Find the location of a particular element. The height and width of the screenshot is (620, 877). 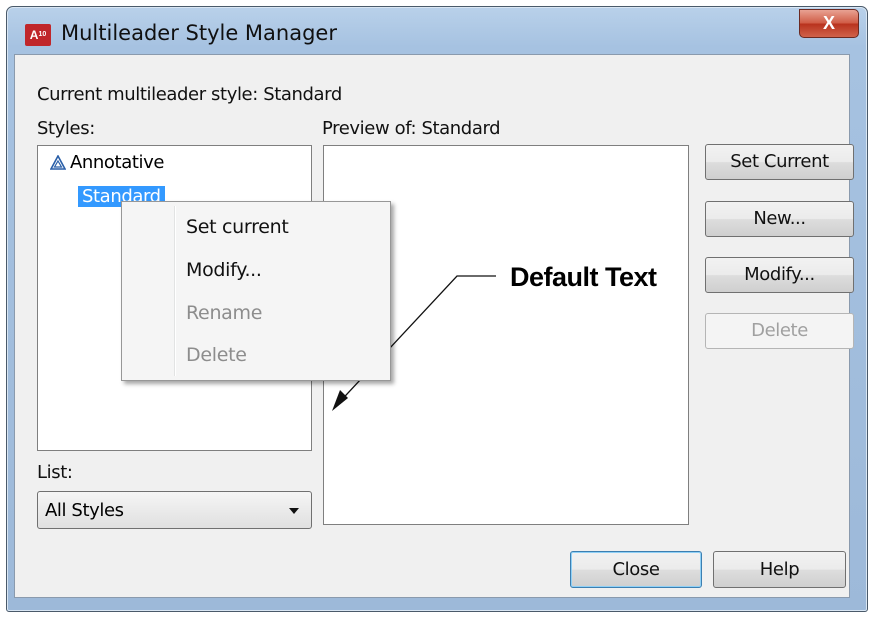

window-title: Multileader Style Manager is located at coordinates (199, 33).